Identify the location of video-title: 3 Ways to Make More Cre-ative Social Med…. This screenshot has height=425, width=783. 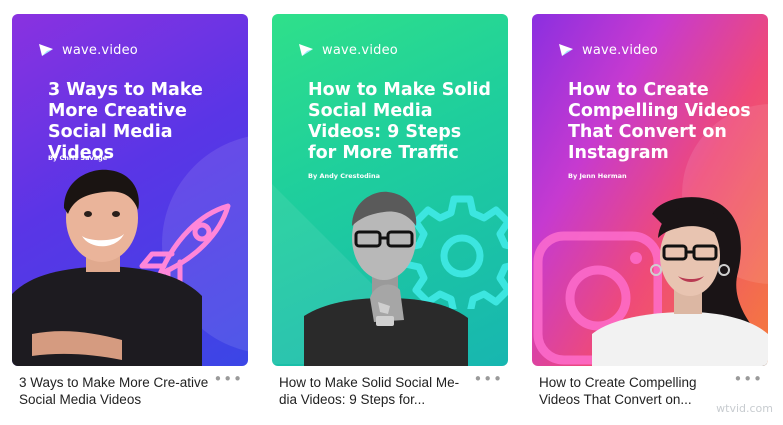
(111, 391).